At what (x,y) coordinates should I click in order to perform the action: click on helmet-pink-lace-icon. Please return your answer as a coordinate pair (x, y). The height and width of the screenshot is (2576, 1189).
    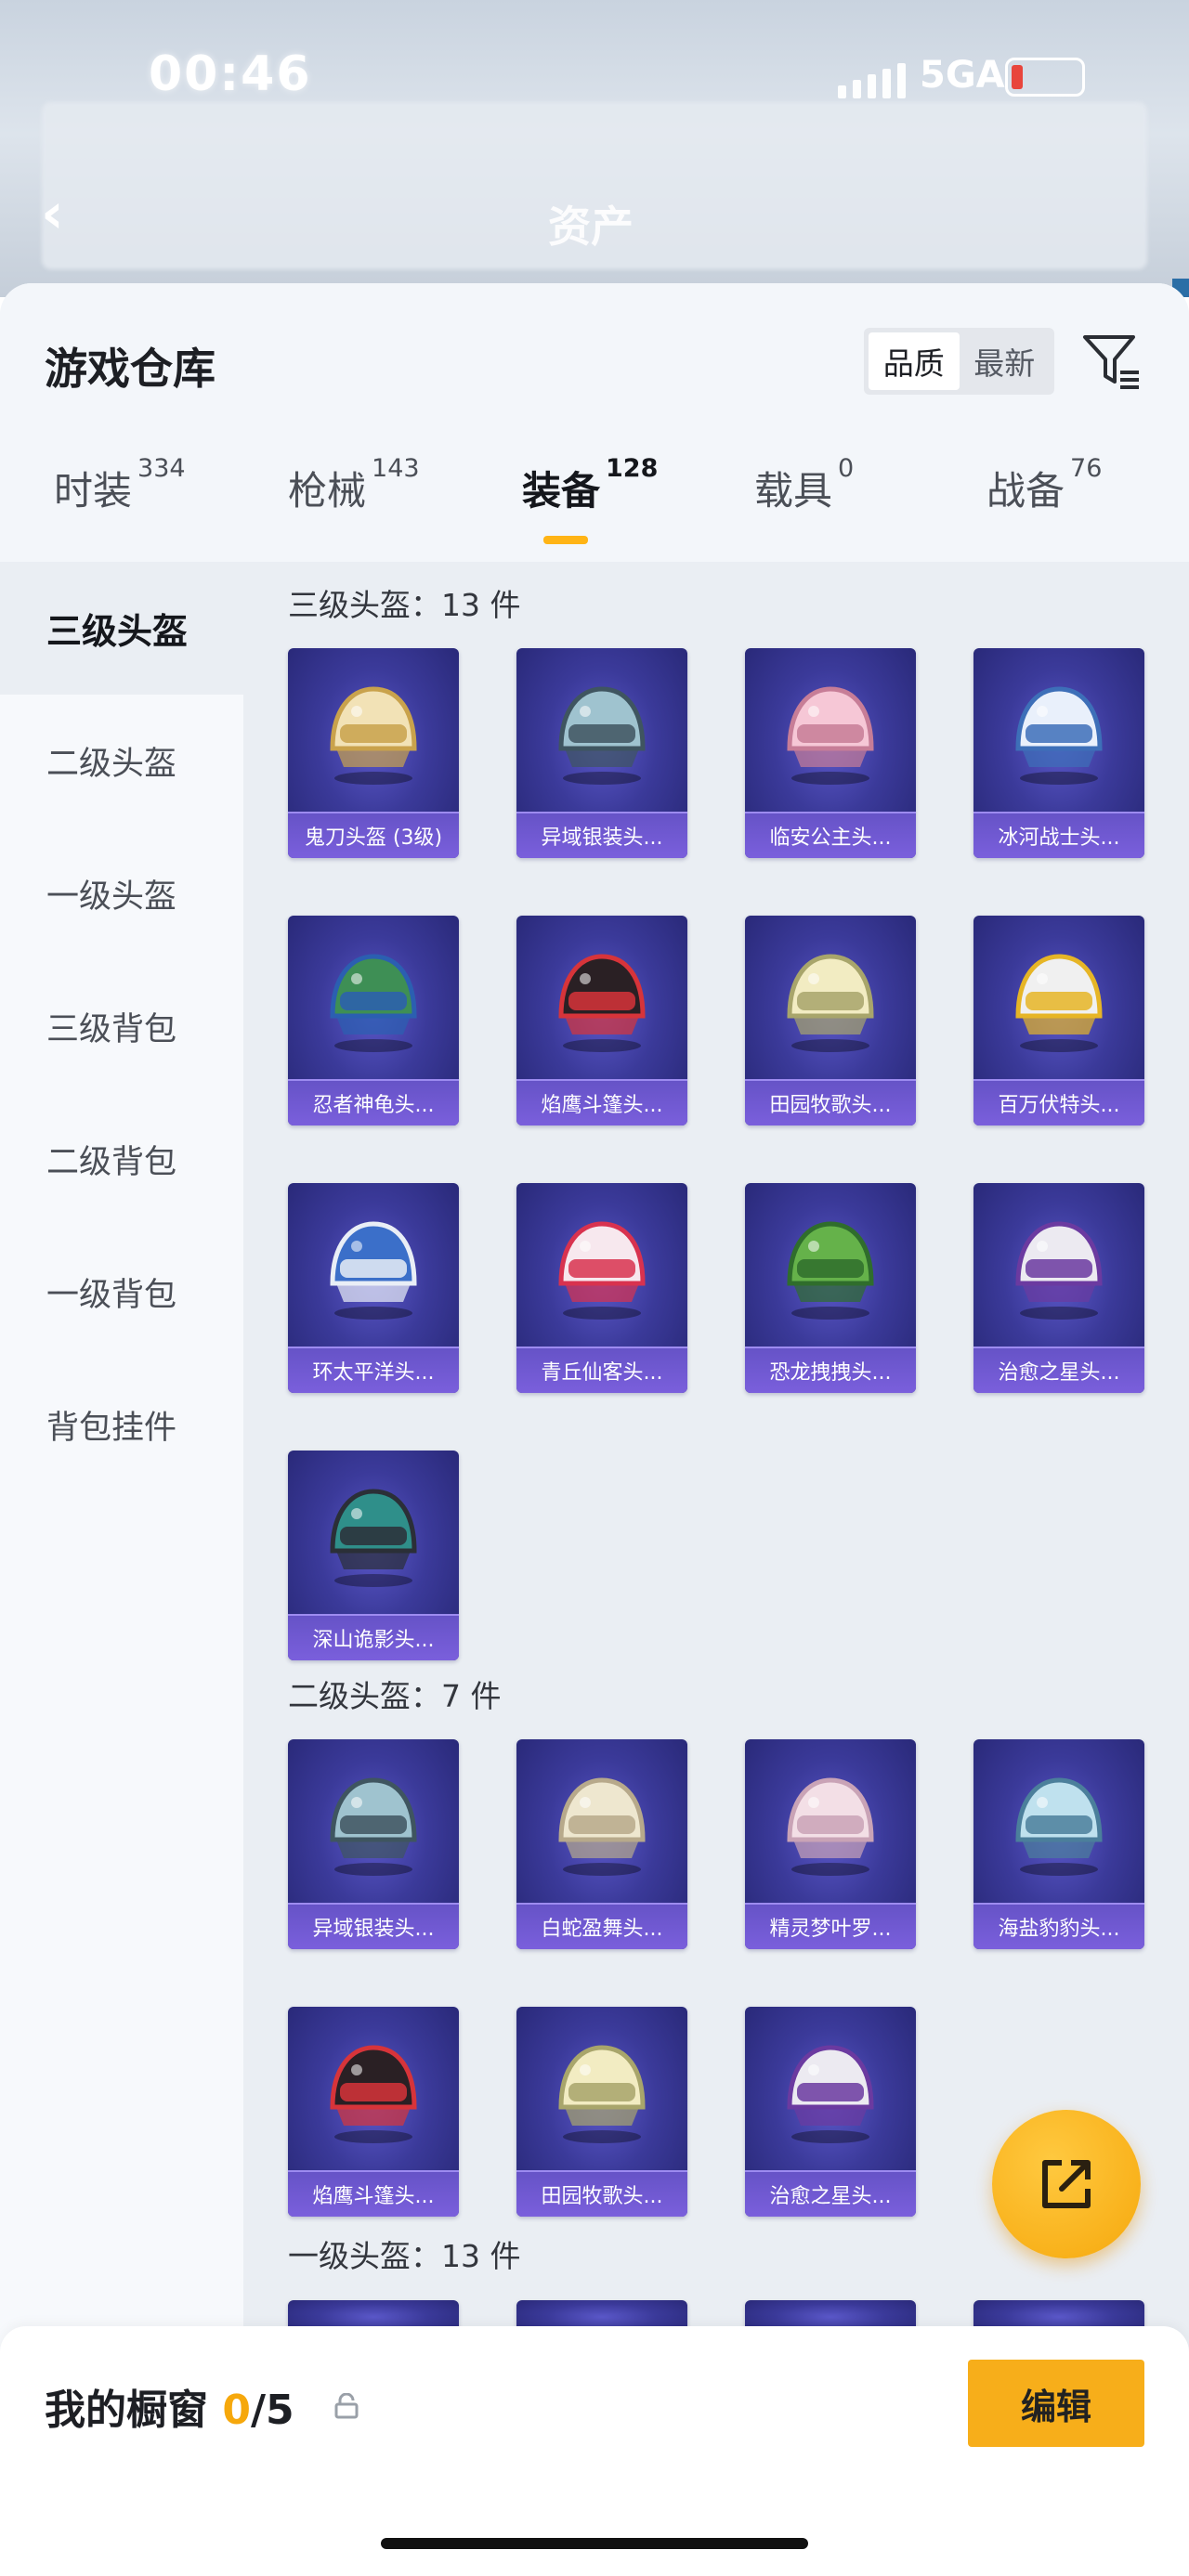
    Looking at the image, I should click on (831, 1826).